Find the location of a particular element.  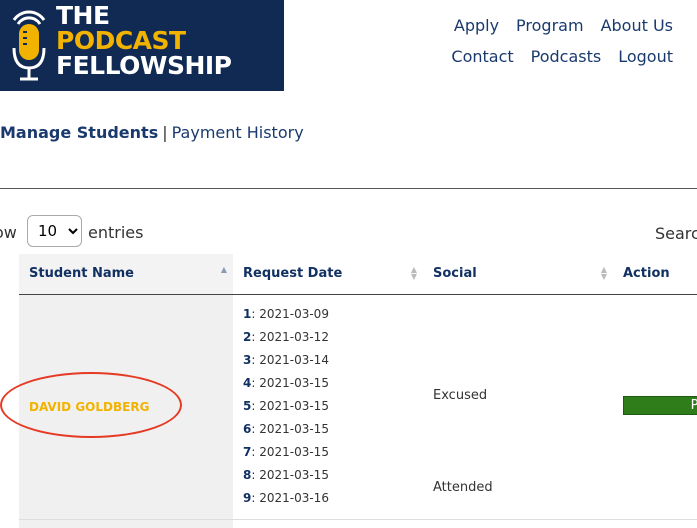

subnav-manage-students: Manage Students is located at coordinates (79, 132).